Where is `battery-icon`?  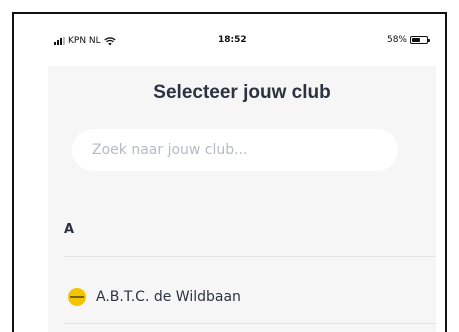
battery-icon is located at coordinates (420, 40).